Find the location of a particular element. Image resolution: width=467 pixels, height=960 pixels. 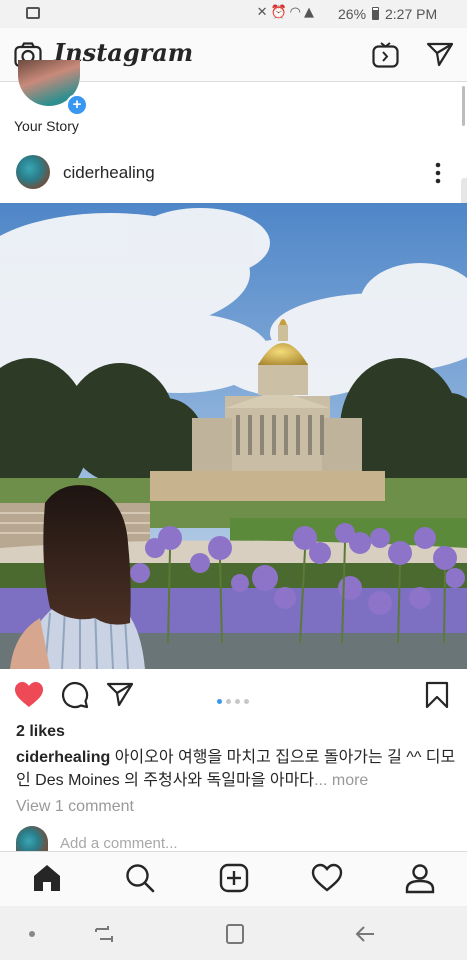

bottom-nav is located at coordinates (233, 878).